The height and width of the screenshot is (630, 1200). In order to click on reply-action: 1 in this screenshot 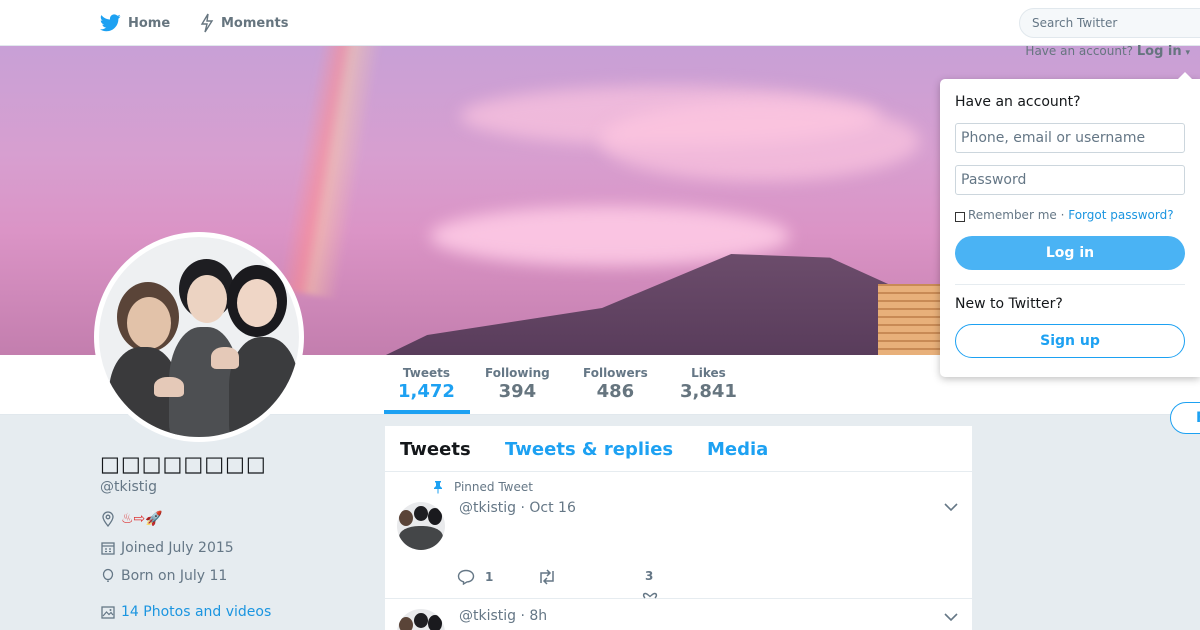, I will do `click(475, 577)`.